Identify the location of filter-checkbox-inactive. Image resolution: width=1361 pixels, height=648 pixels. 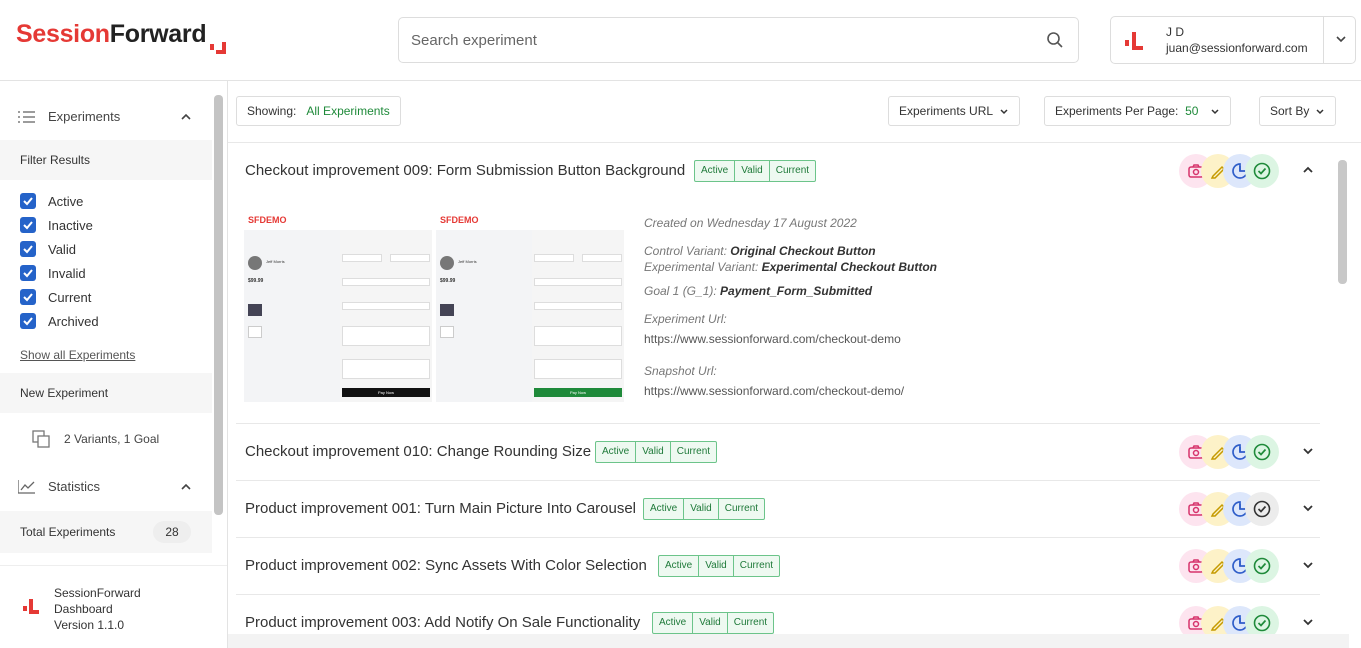
(28, 225).